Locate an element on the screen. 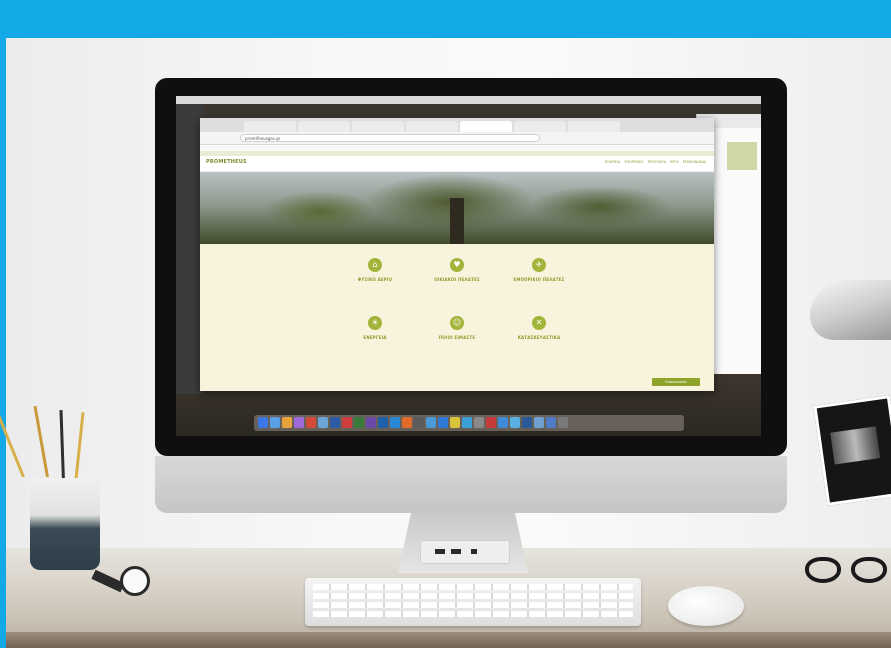 This screenshot has width=891, height=648. people-icon: ☺ is located at coordinates (457, 323).